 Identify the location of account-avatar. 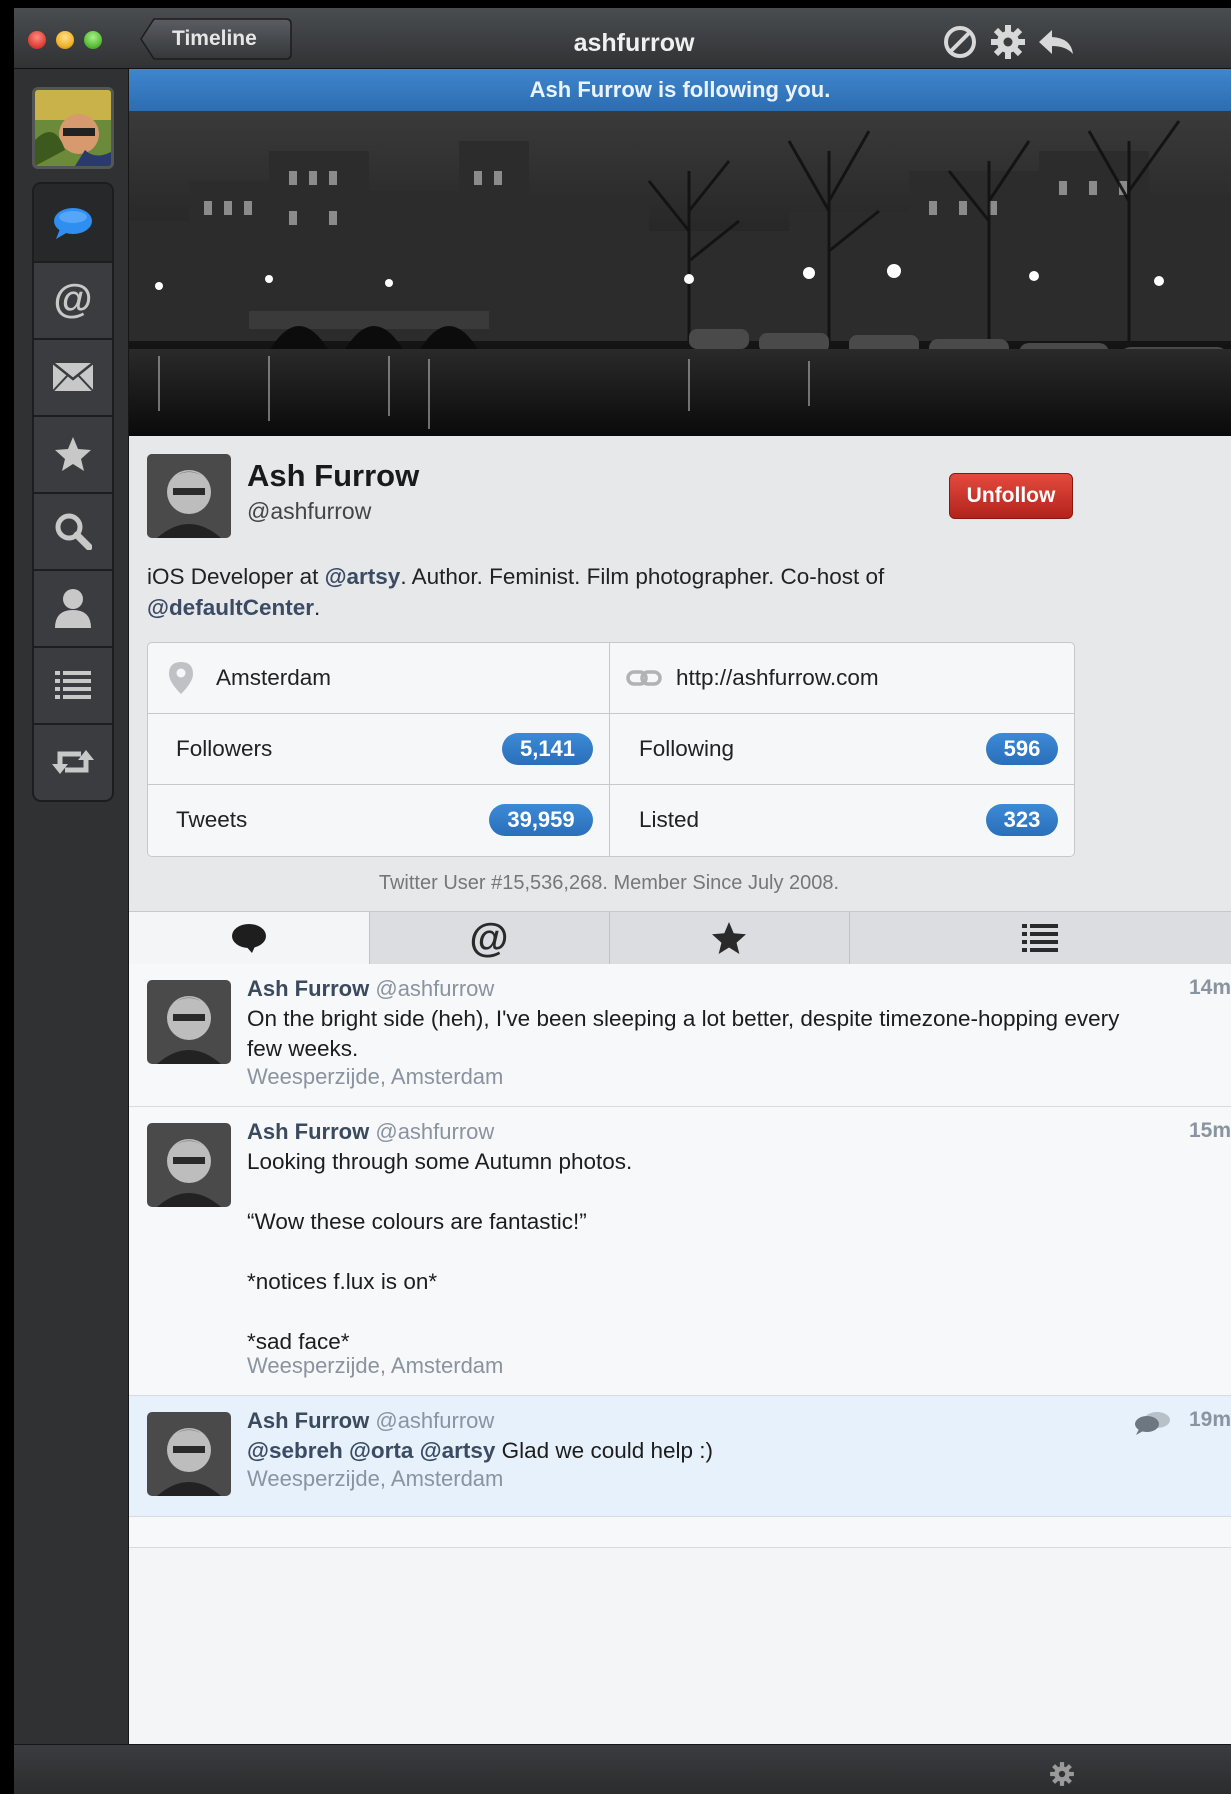
(73, 128).